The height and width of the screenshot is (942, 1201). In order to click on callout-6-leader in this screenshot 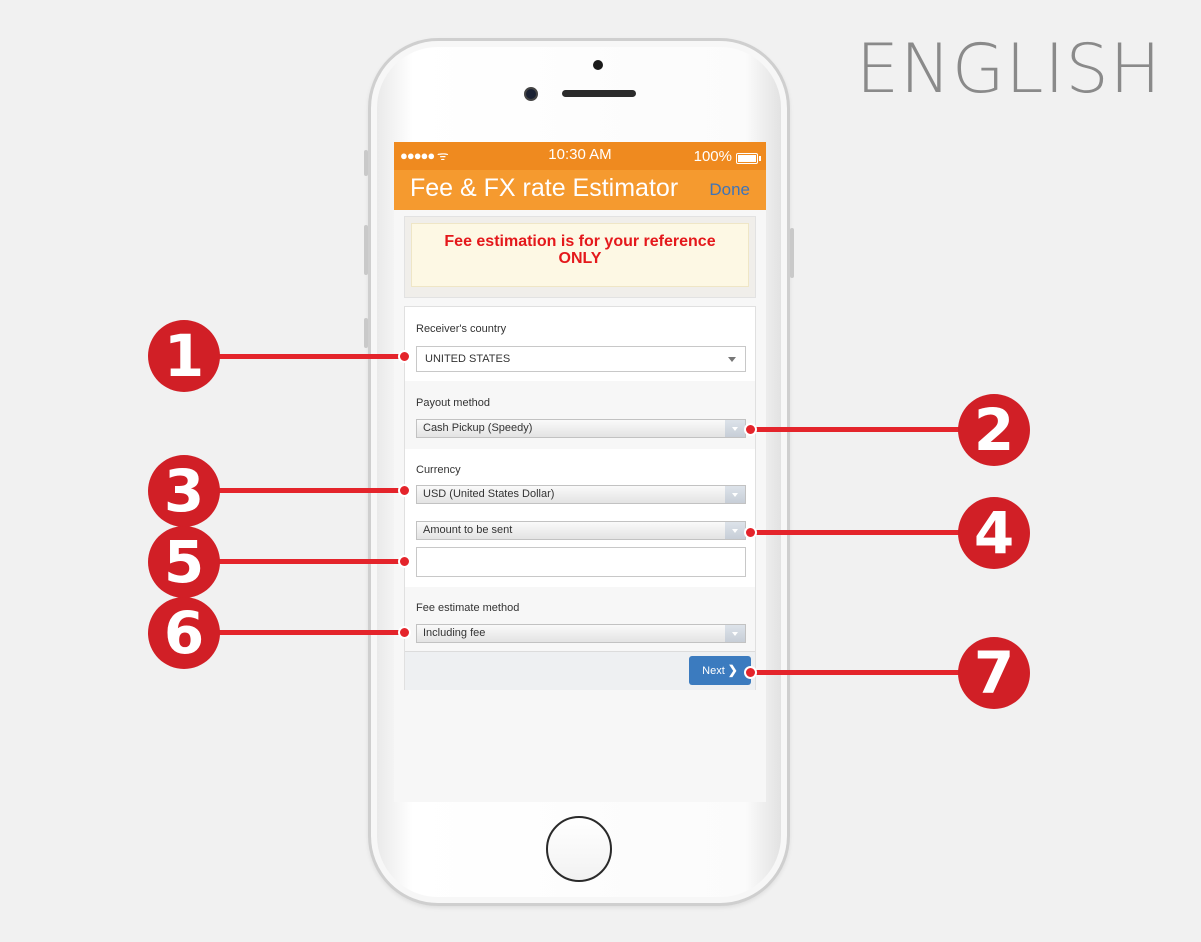, I will do `click(307, 632)`.